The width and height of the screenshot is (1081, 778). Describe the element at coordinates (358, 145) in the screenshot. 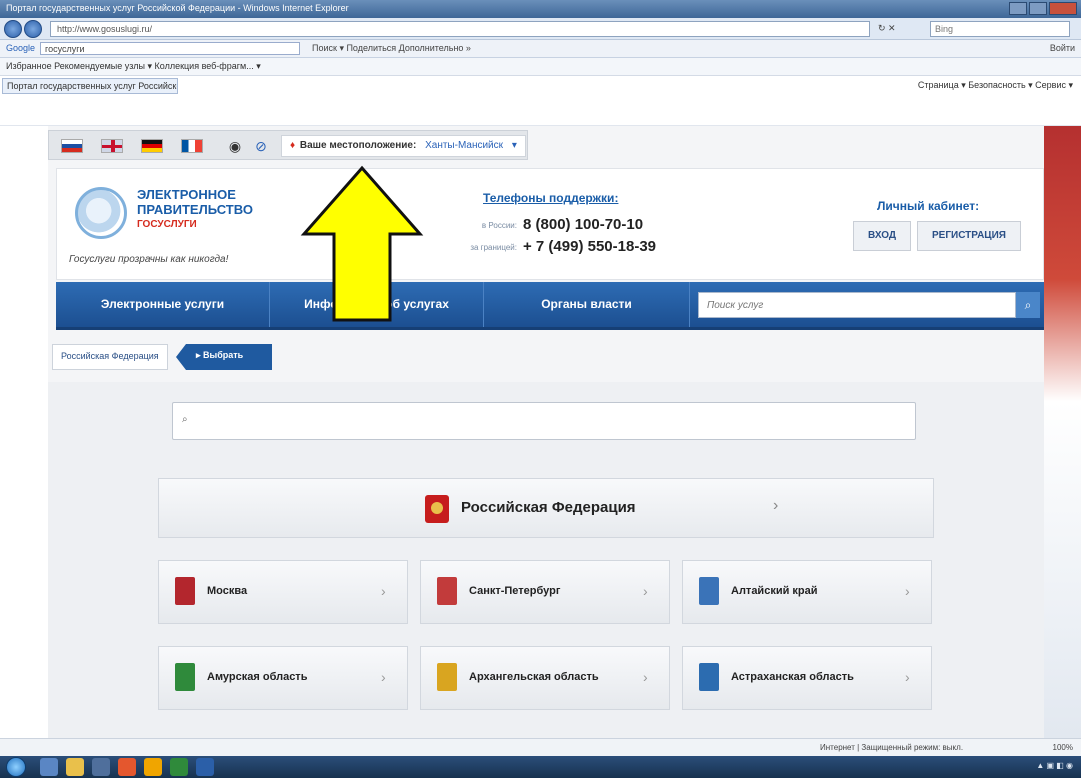

I see `location-label: Ваше местоположение:` at that location.